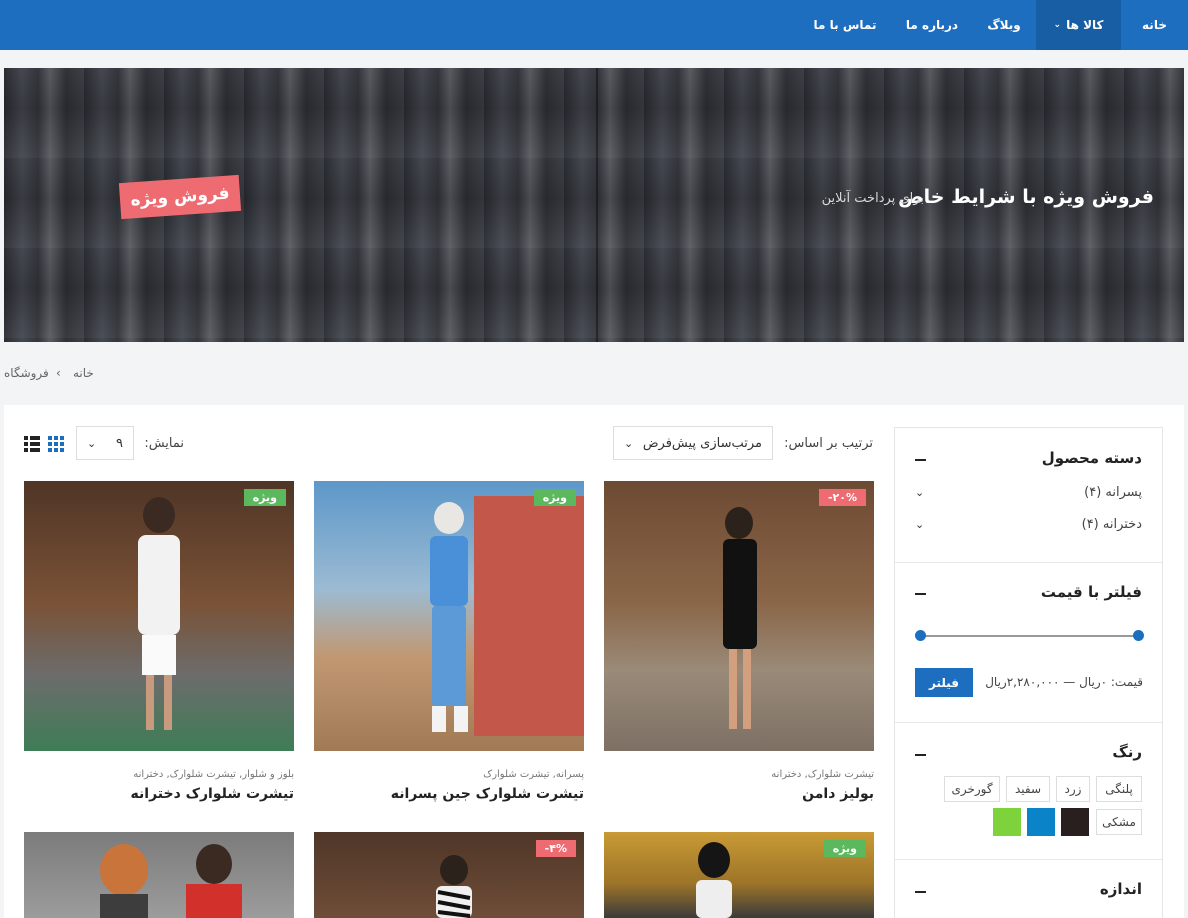 This screenshot has width=1188, height=918. I want to click on nav-home-label: خانه, so click(1154, 25).